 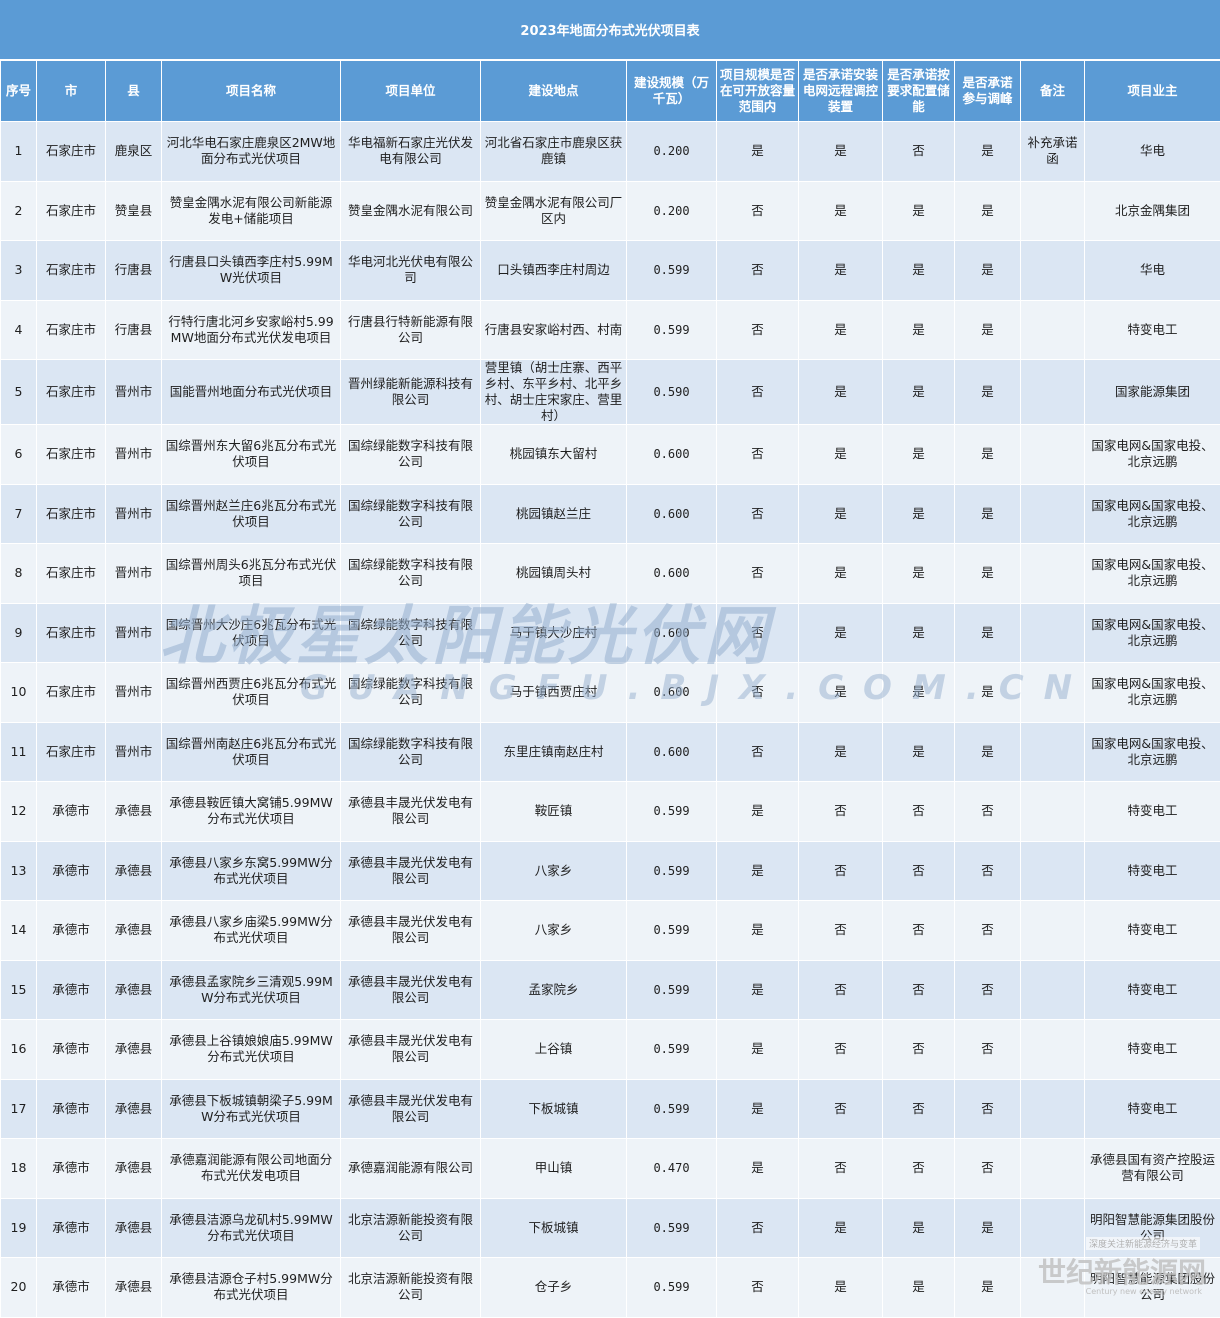 I want to click on cell-project-name: 国综晋州大沙庄6兆瓦分布式光伏项目, so click(x=251, y=633).